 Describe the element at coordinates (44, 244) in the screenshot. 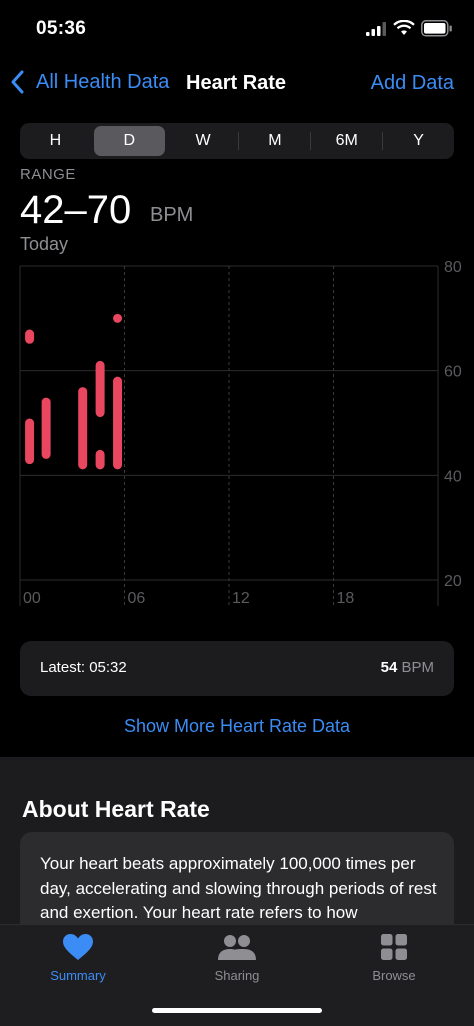

I see `range-date: Today` at that location.